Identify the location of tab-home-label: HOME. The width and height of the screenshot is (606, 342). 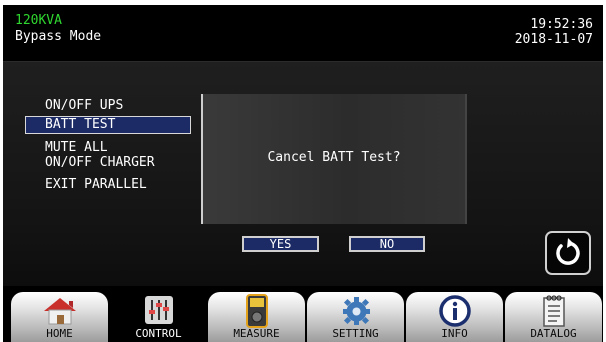
(59, 333).